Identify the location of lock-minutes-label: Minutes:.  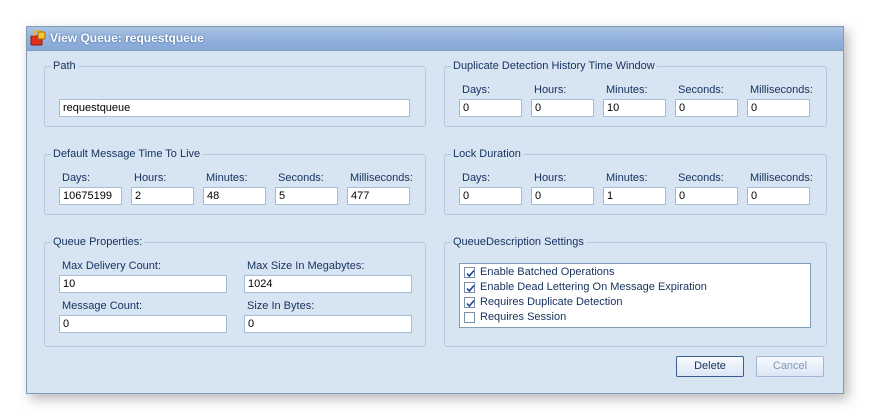
(627, 178).